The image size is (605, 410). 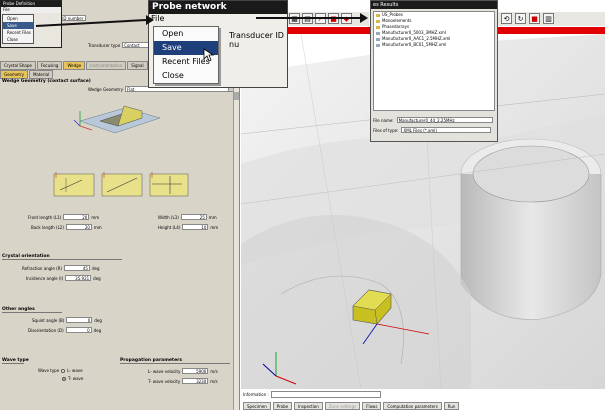 I want to click on refraction-label: Refraction angle (R), so click(x=42, y=268).